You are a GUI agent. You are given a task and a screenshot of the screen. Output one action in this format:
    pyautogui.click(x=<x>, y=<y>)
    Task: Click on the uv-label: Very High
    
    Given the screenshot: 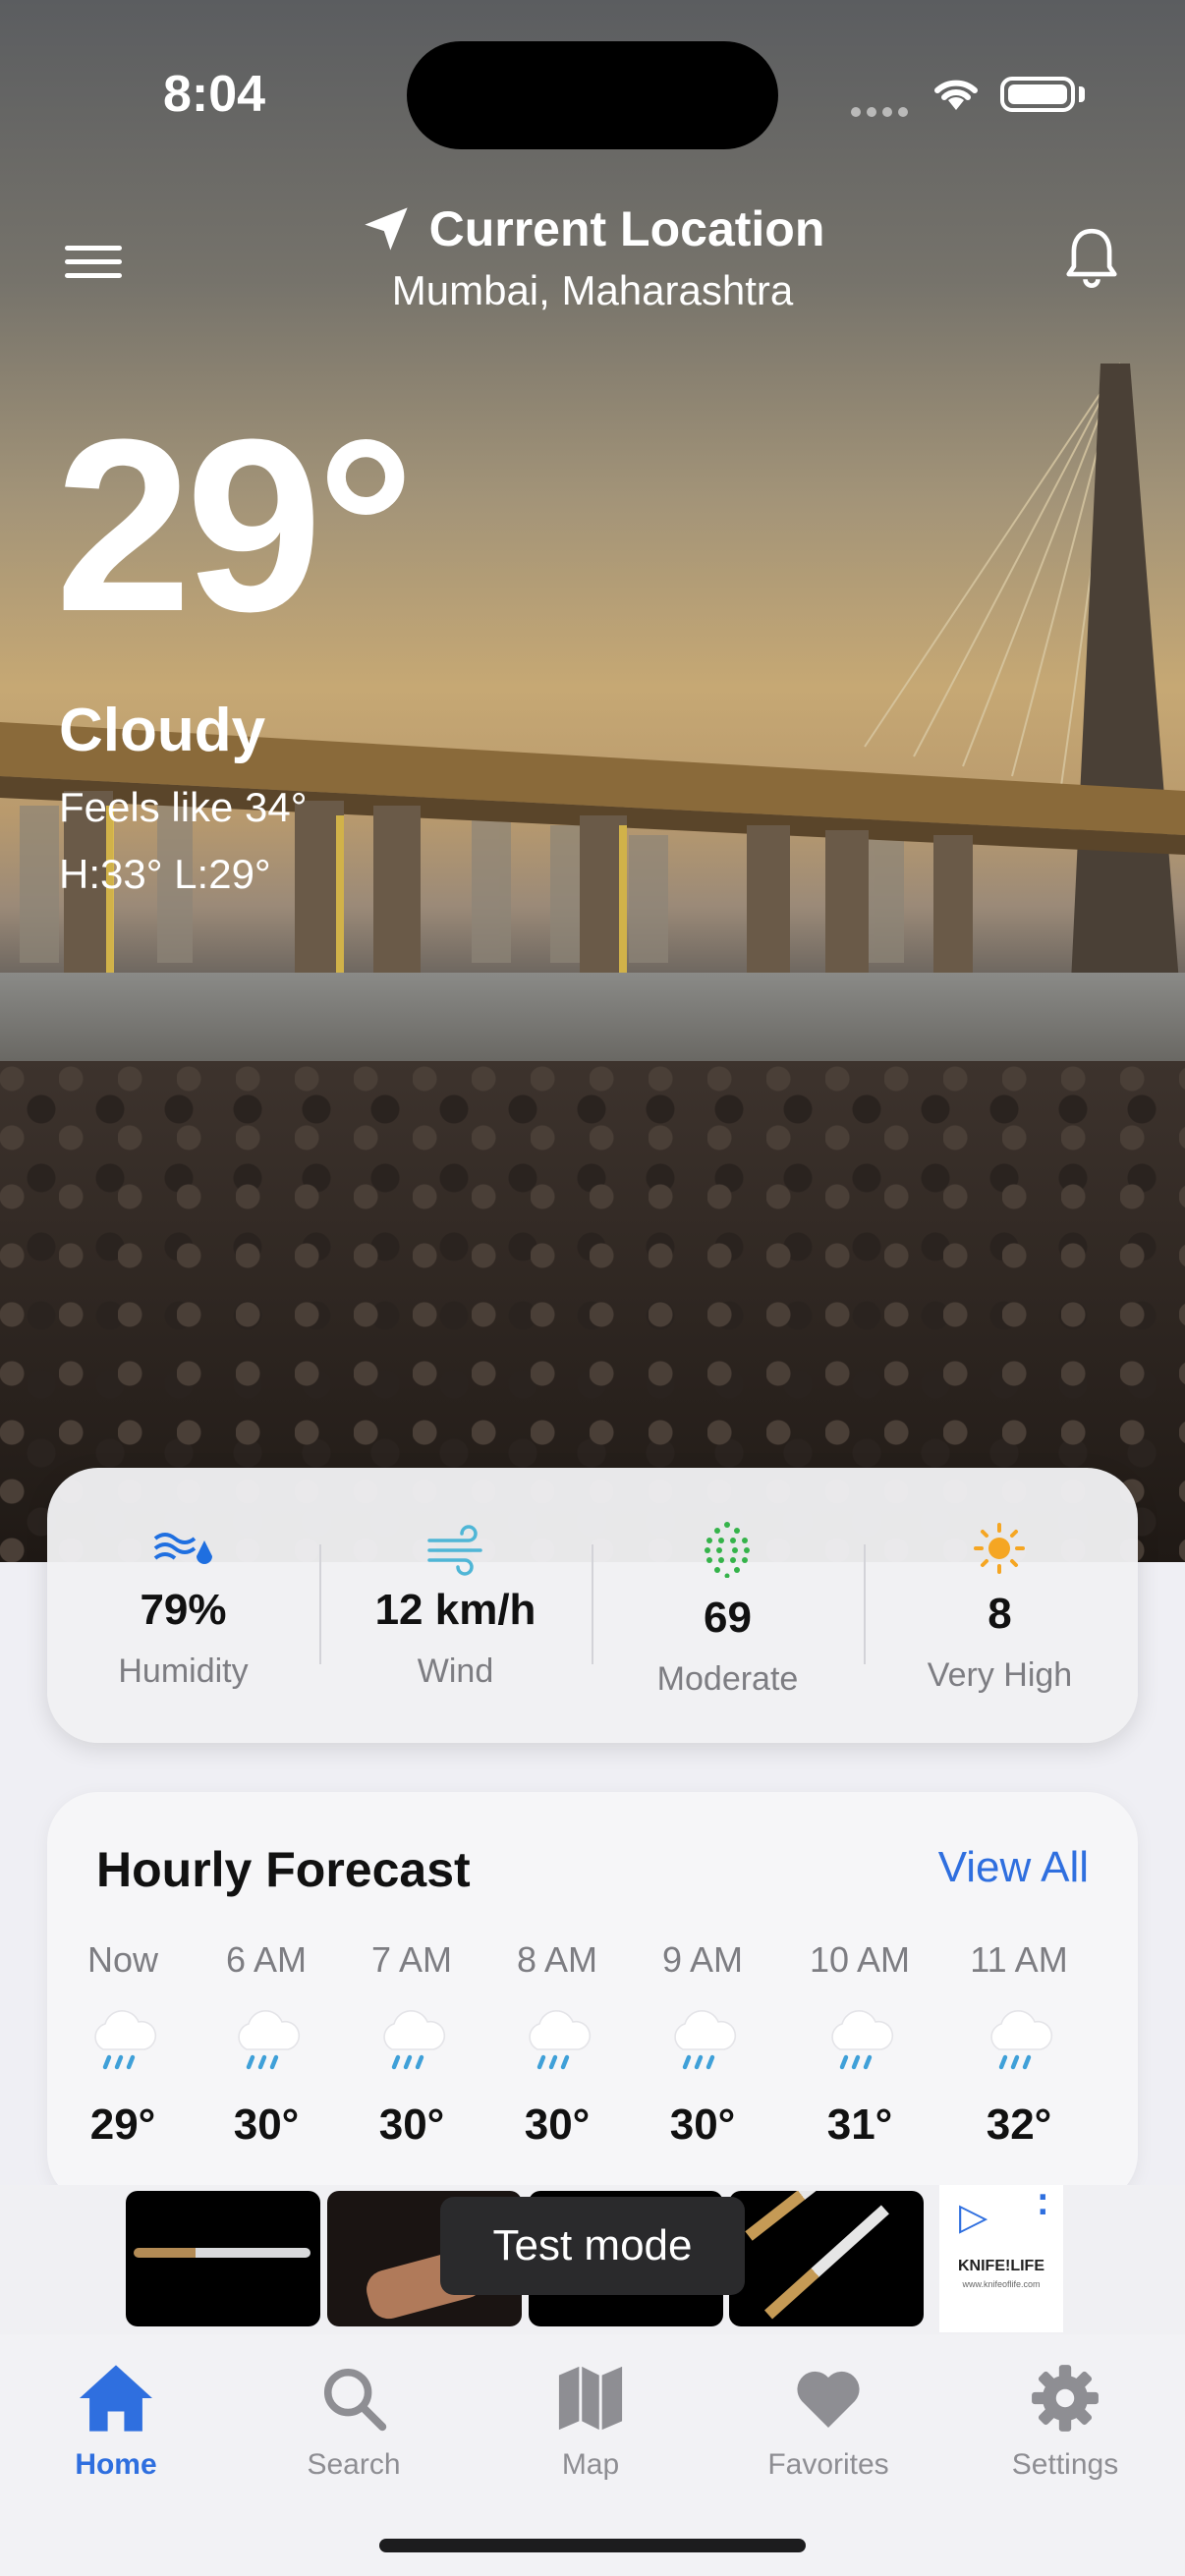 What is the action you would take?
    pyautogui.click(x=1000, y=1675)
    